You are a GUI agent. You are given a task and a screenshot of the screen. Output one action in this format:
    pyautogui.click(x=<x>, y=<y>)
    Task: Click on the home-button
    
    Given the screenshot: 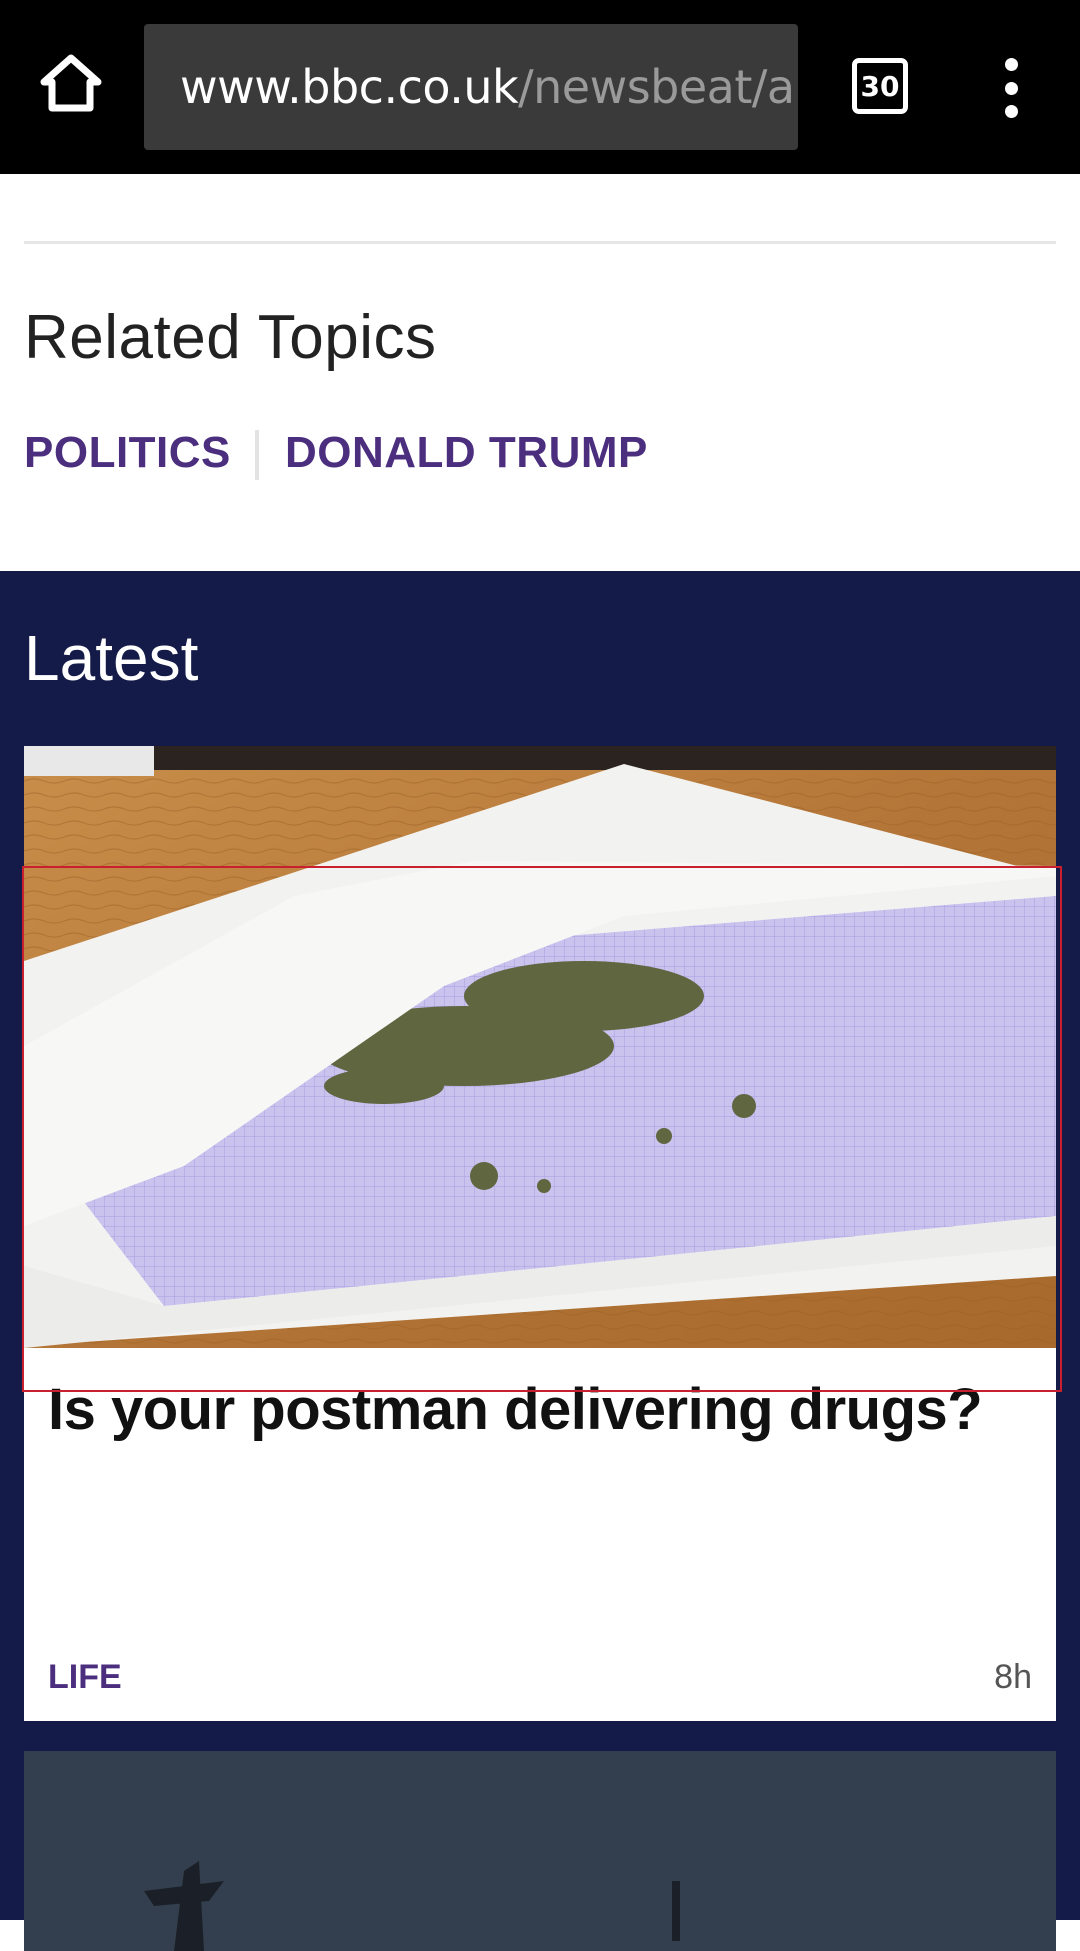 What is the action you would take?
    pyautogui.click(x=71, y=83)
    